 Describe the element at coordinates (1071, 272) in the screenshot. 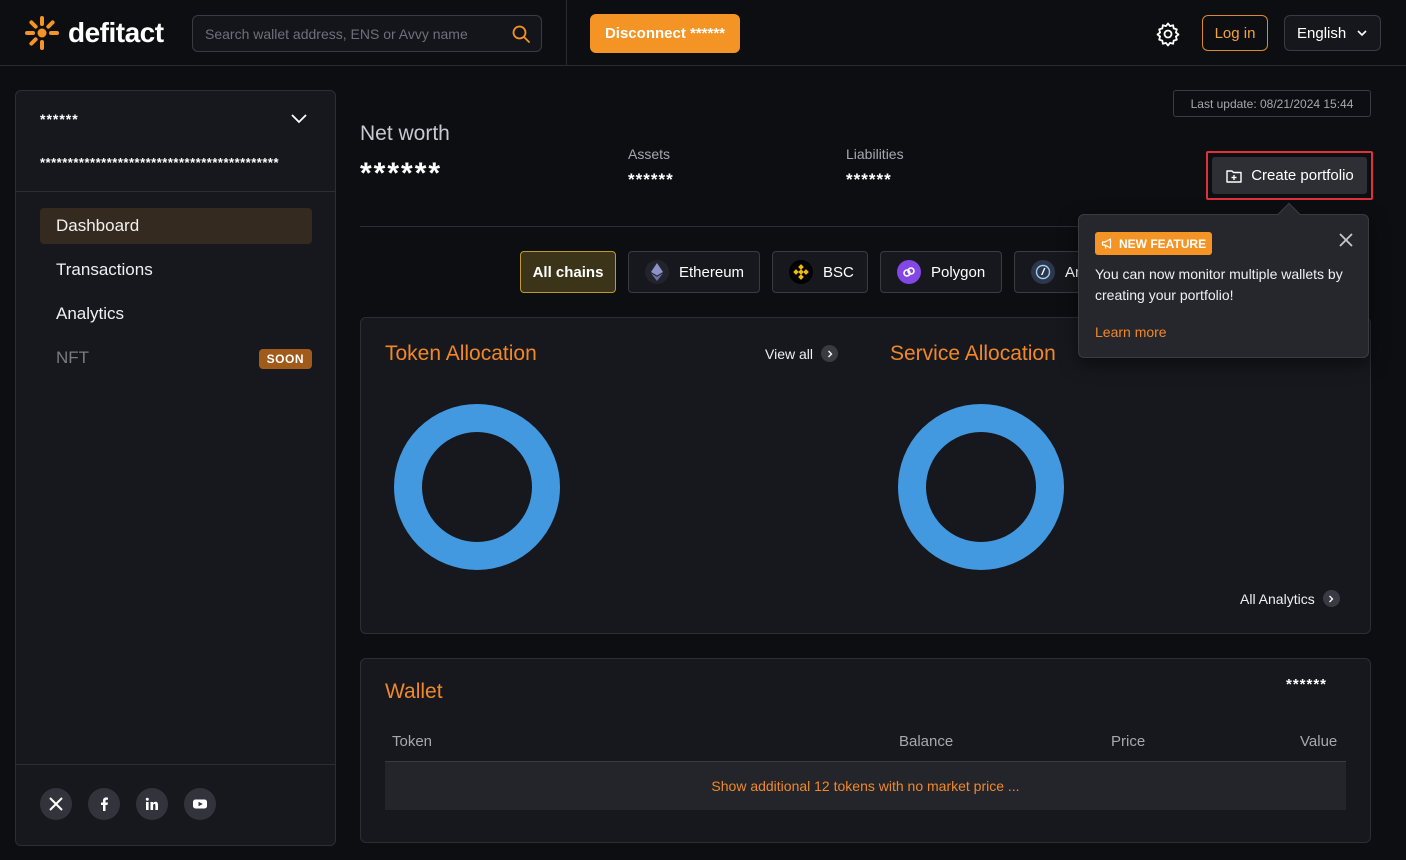

I see `chain-label: Arbitrum` at that location.